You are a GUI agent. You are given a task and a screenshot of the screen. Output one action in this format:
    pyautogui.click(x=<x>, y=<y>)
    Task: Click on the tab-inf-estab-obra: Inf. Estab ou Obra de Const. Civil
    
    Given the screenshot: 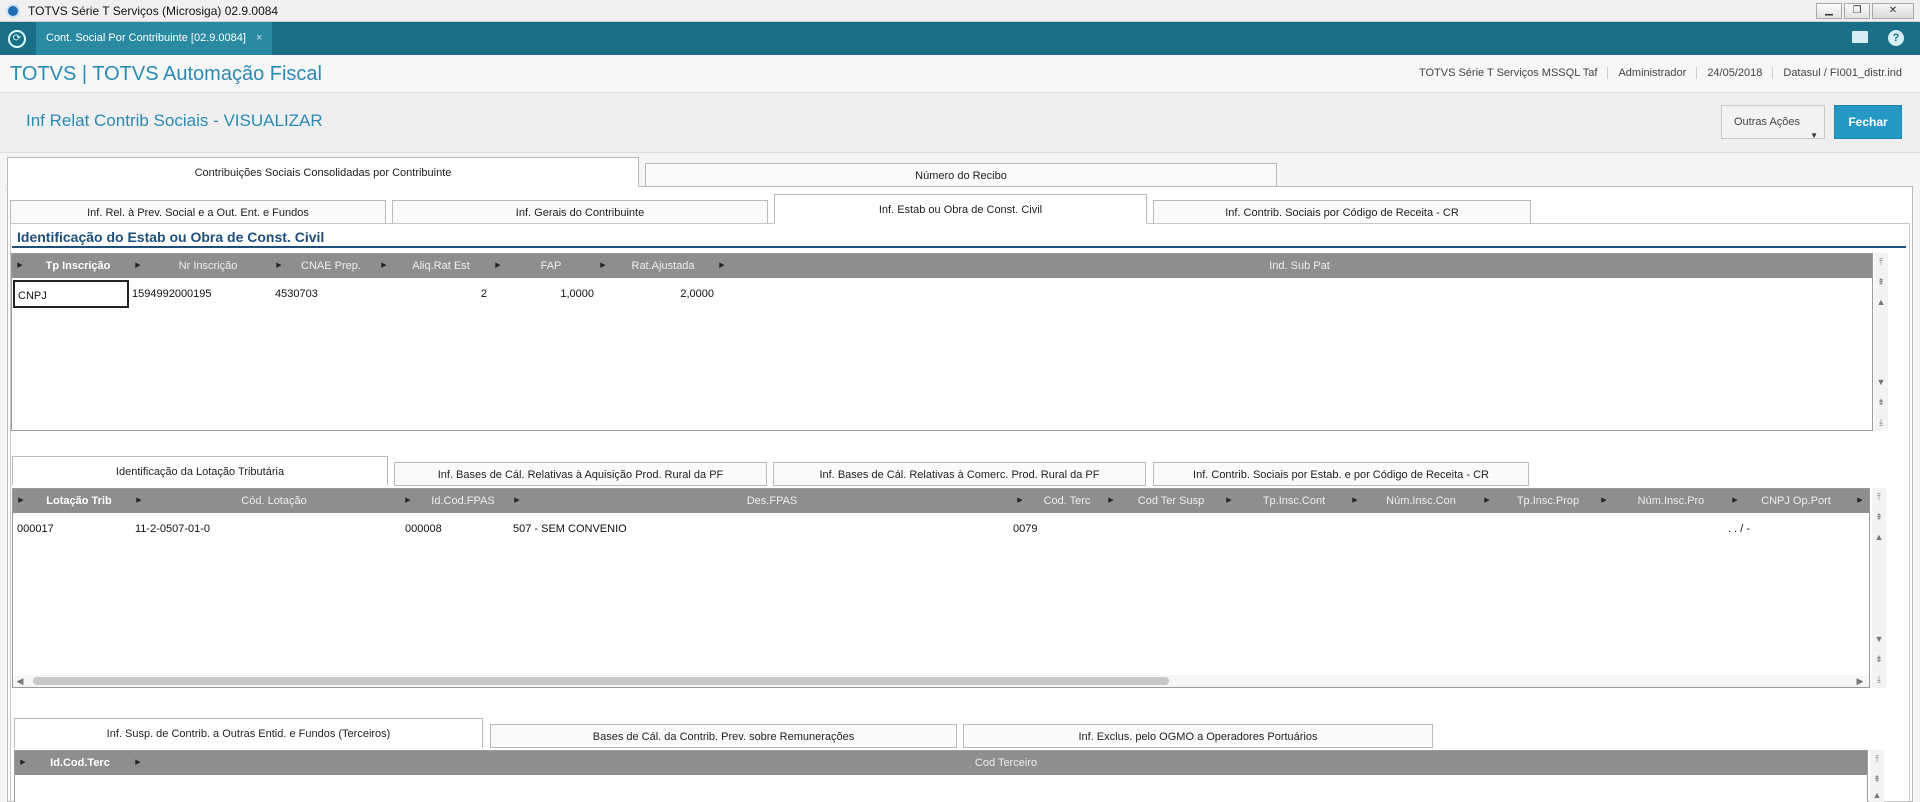 What is the action you would take?
    pyautogui.click(x=960, y=209)
    